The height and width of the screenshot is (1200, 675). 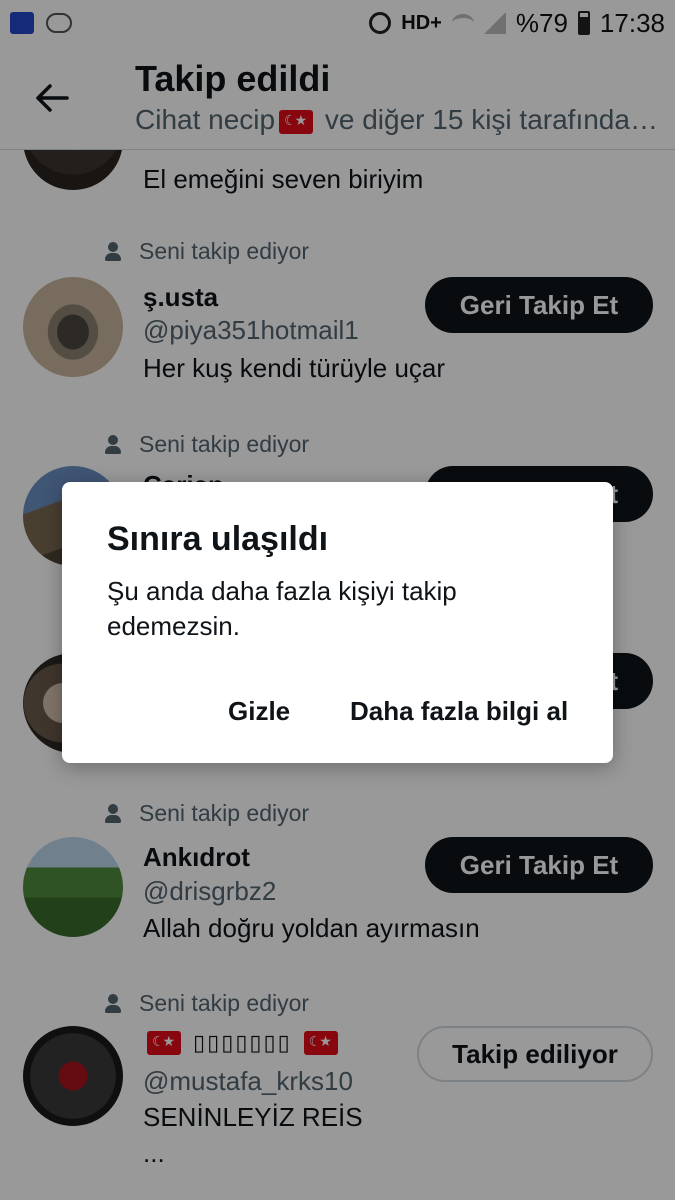 What do you see at coordinates (218, 539) in the screenshot?
I see `dialog-title: Sınıra ulaşıldı` at bounding box center [218, 539].